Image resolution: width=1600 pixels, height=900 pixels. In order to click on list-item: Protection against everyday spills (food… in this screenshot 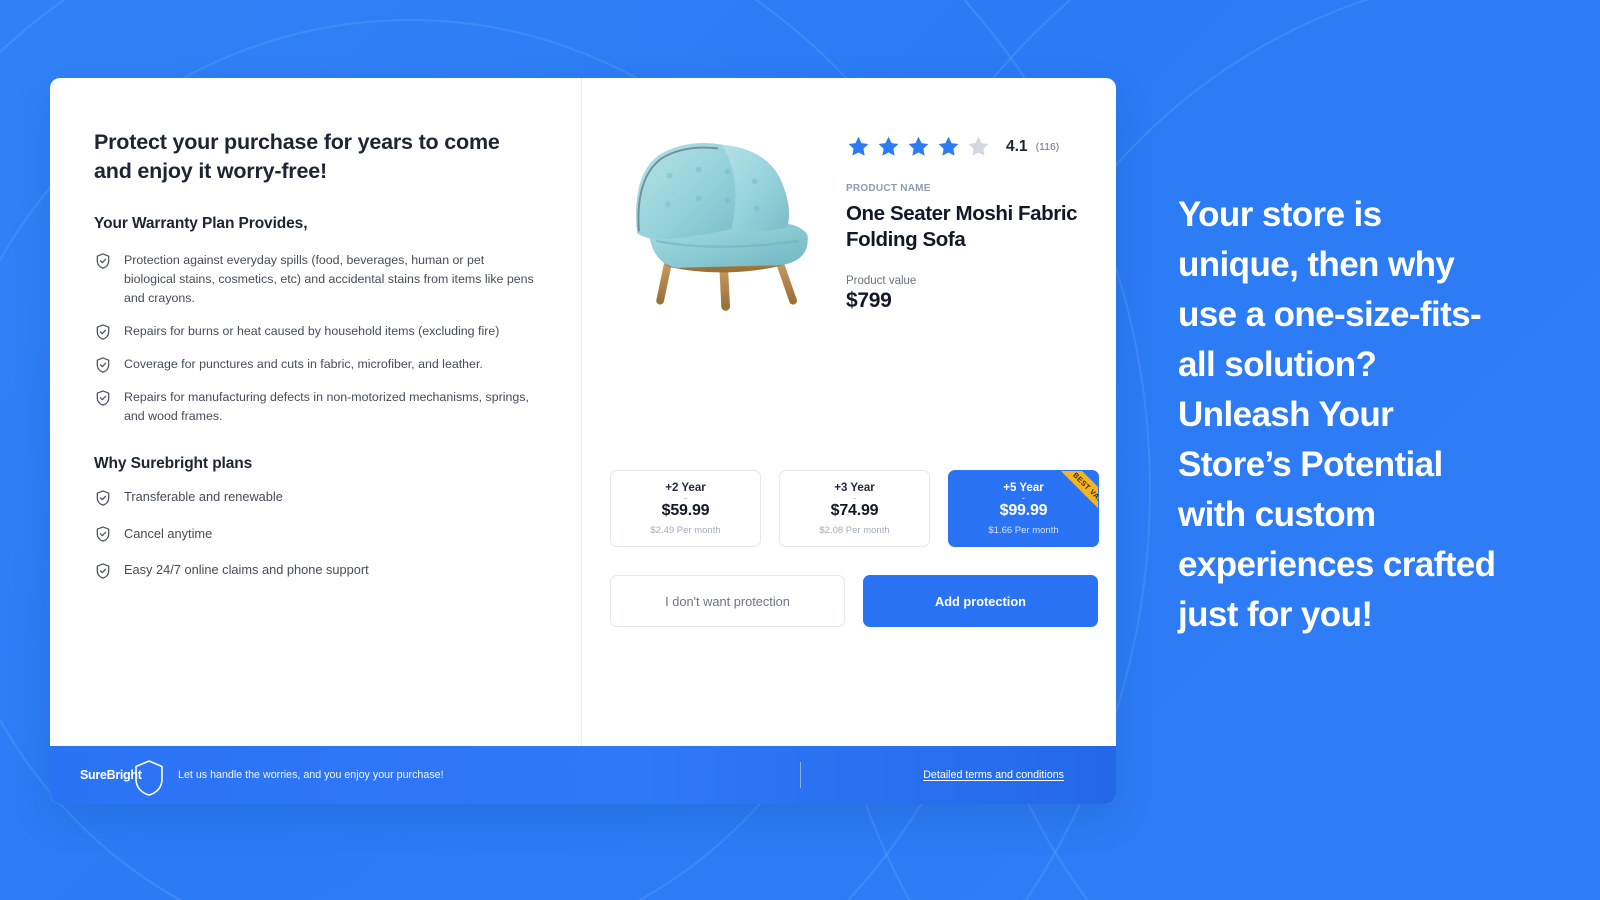, I will do `click(316, 279)`.